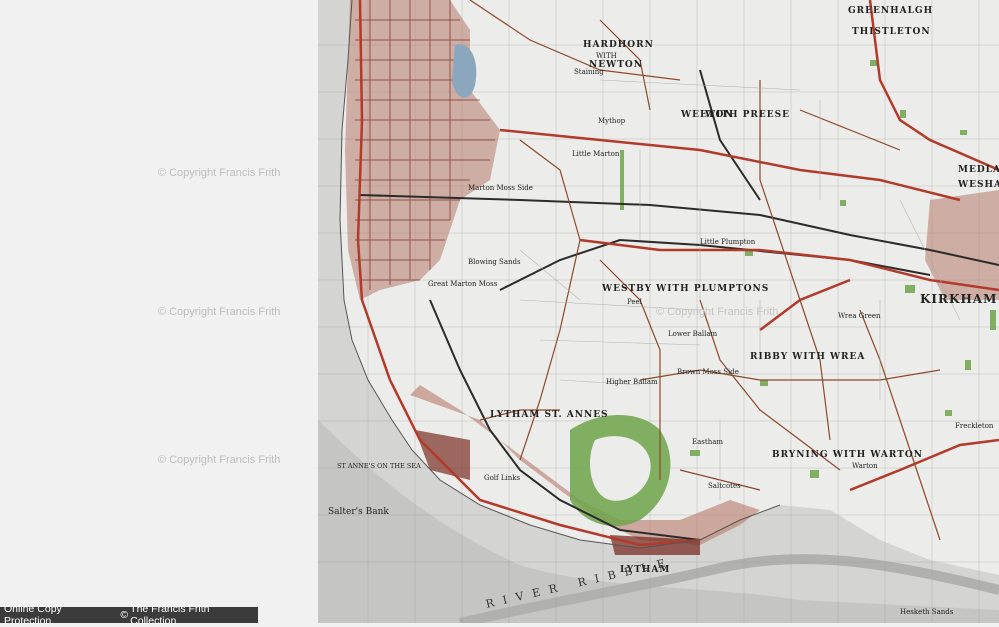 Image resolution: width=999 pixels, height=627 pixels. I want to click on label-great-marton-moss: Great Marton Moss, so click(463, 284).